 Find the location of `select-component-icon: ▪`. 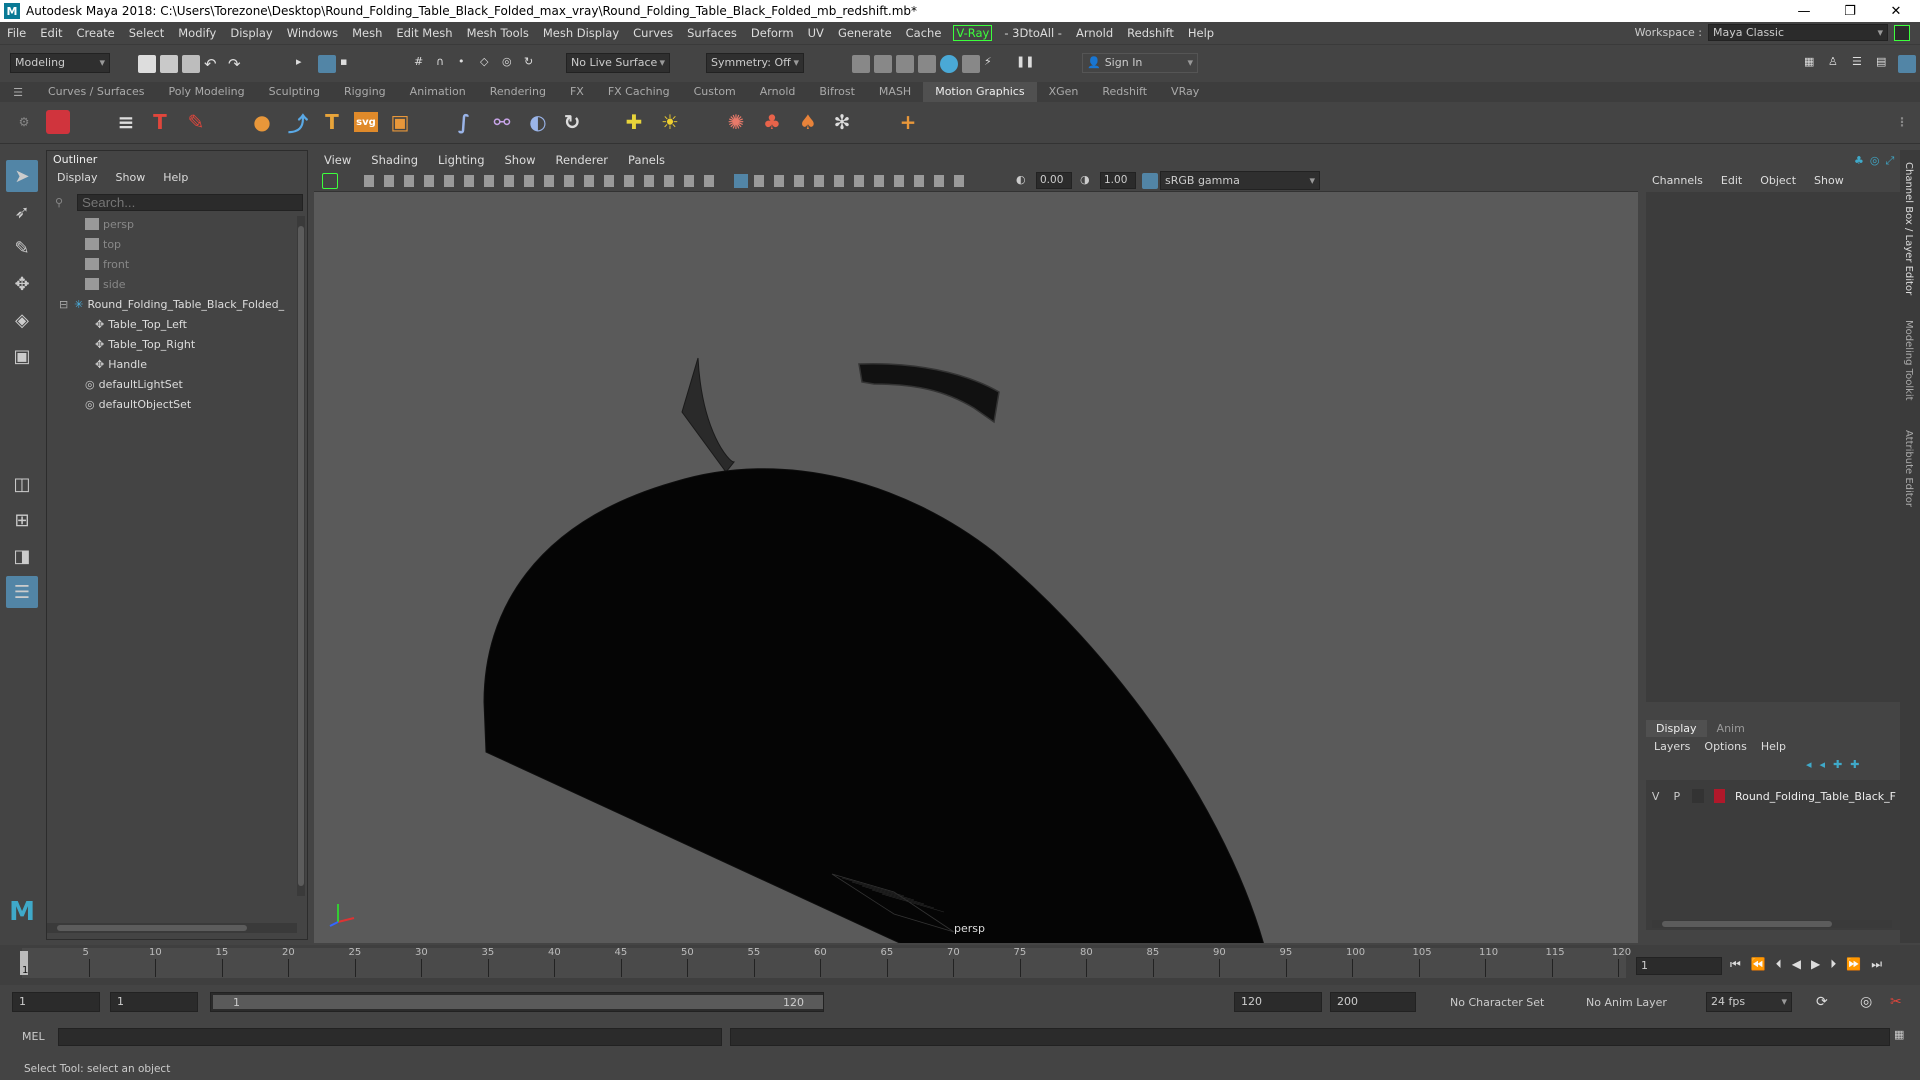

select-component-icon: ▪ is located at coordinates (349, 64).